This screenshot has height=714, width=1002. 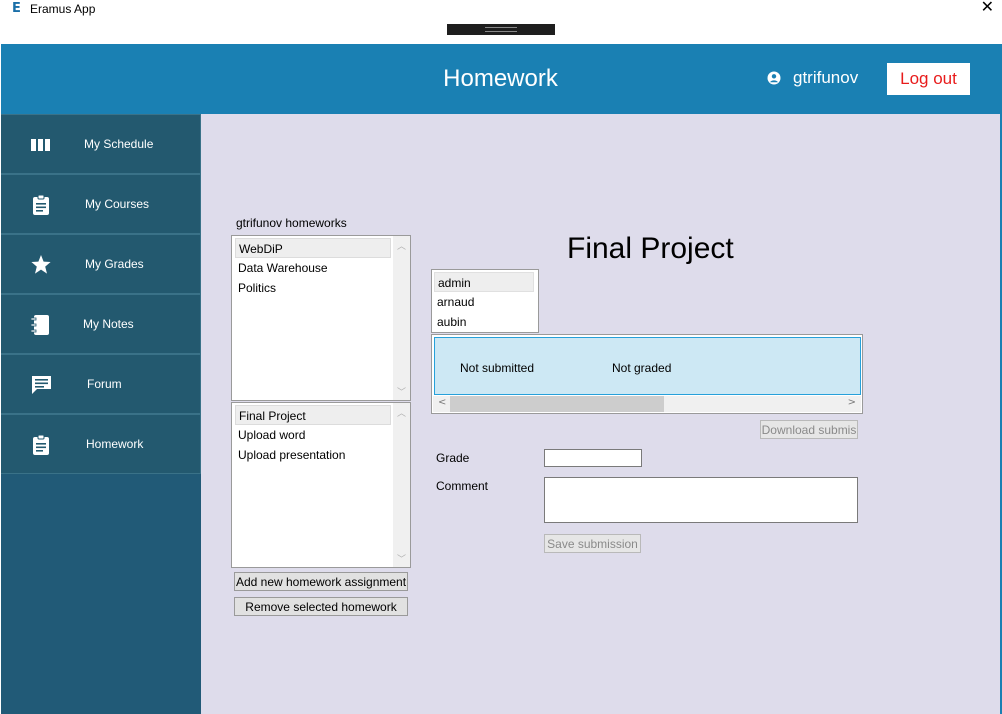 I want to click on sidebar-item-label: Forum, so click(x=104, y=384).